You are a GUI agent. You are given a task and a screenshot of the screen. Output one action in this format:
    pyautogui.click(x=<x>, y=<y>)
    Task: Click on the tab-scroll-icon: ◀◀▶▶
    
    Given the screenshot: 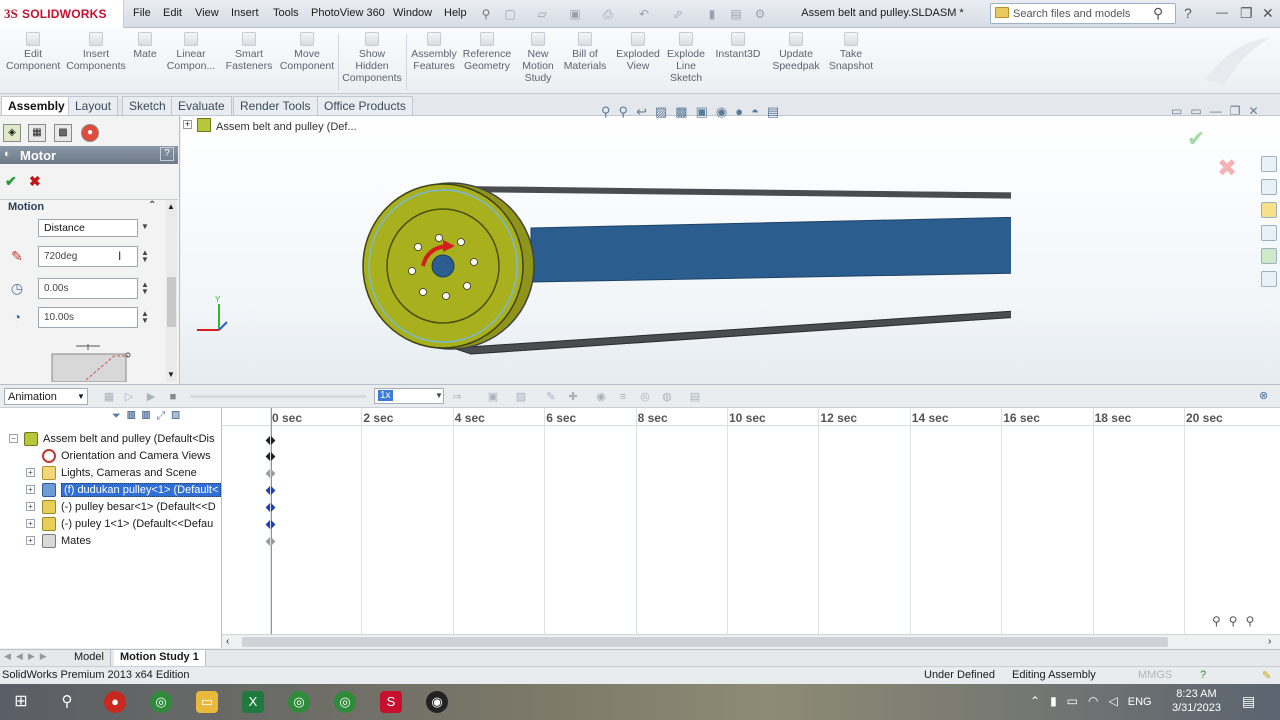 What is the action you would take?
    pyautogui.click(x=28, y=656)
    